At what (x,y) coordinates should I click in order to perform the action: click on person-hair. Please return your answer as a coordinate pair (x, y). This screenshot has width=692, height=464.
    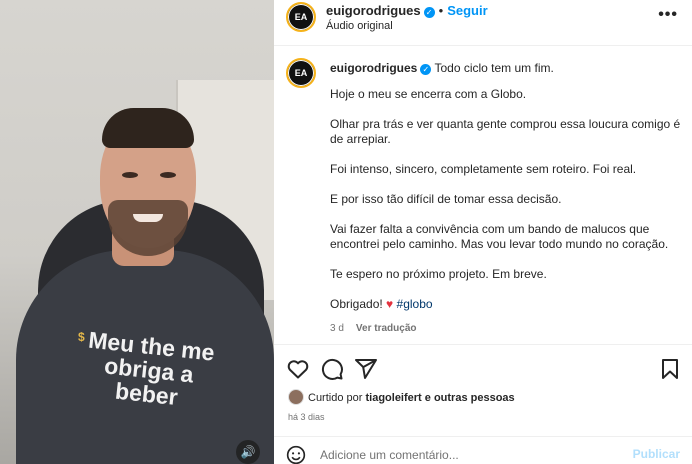
    Looking at the image, I should click on (148, 128).